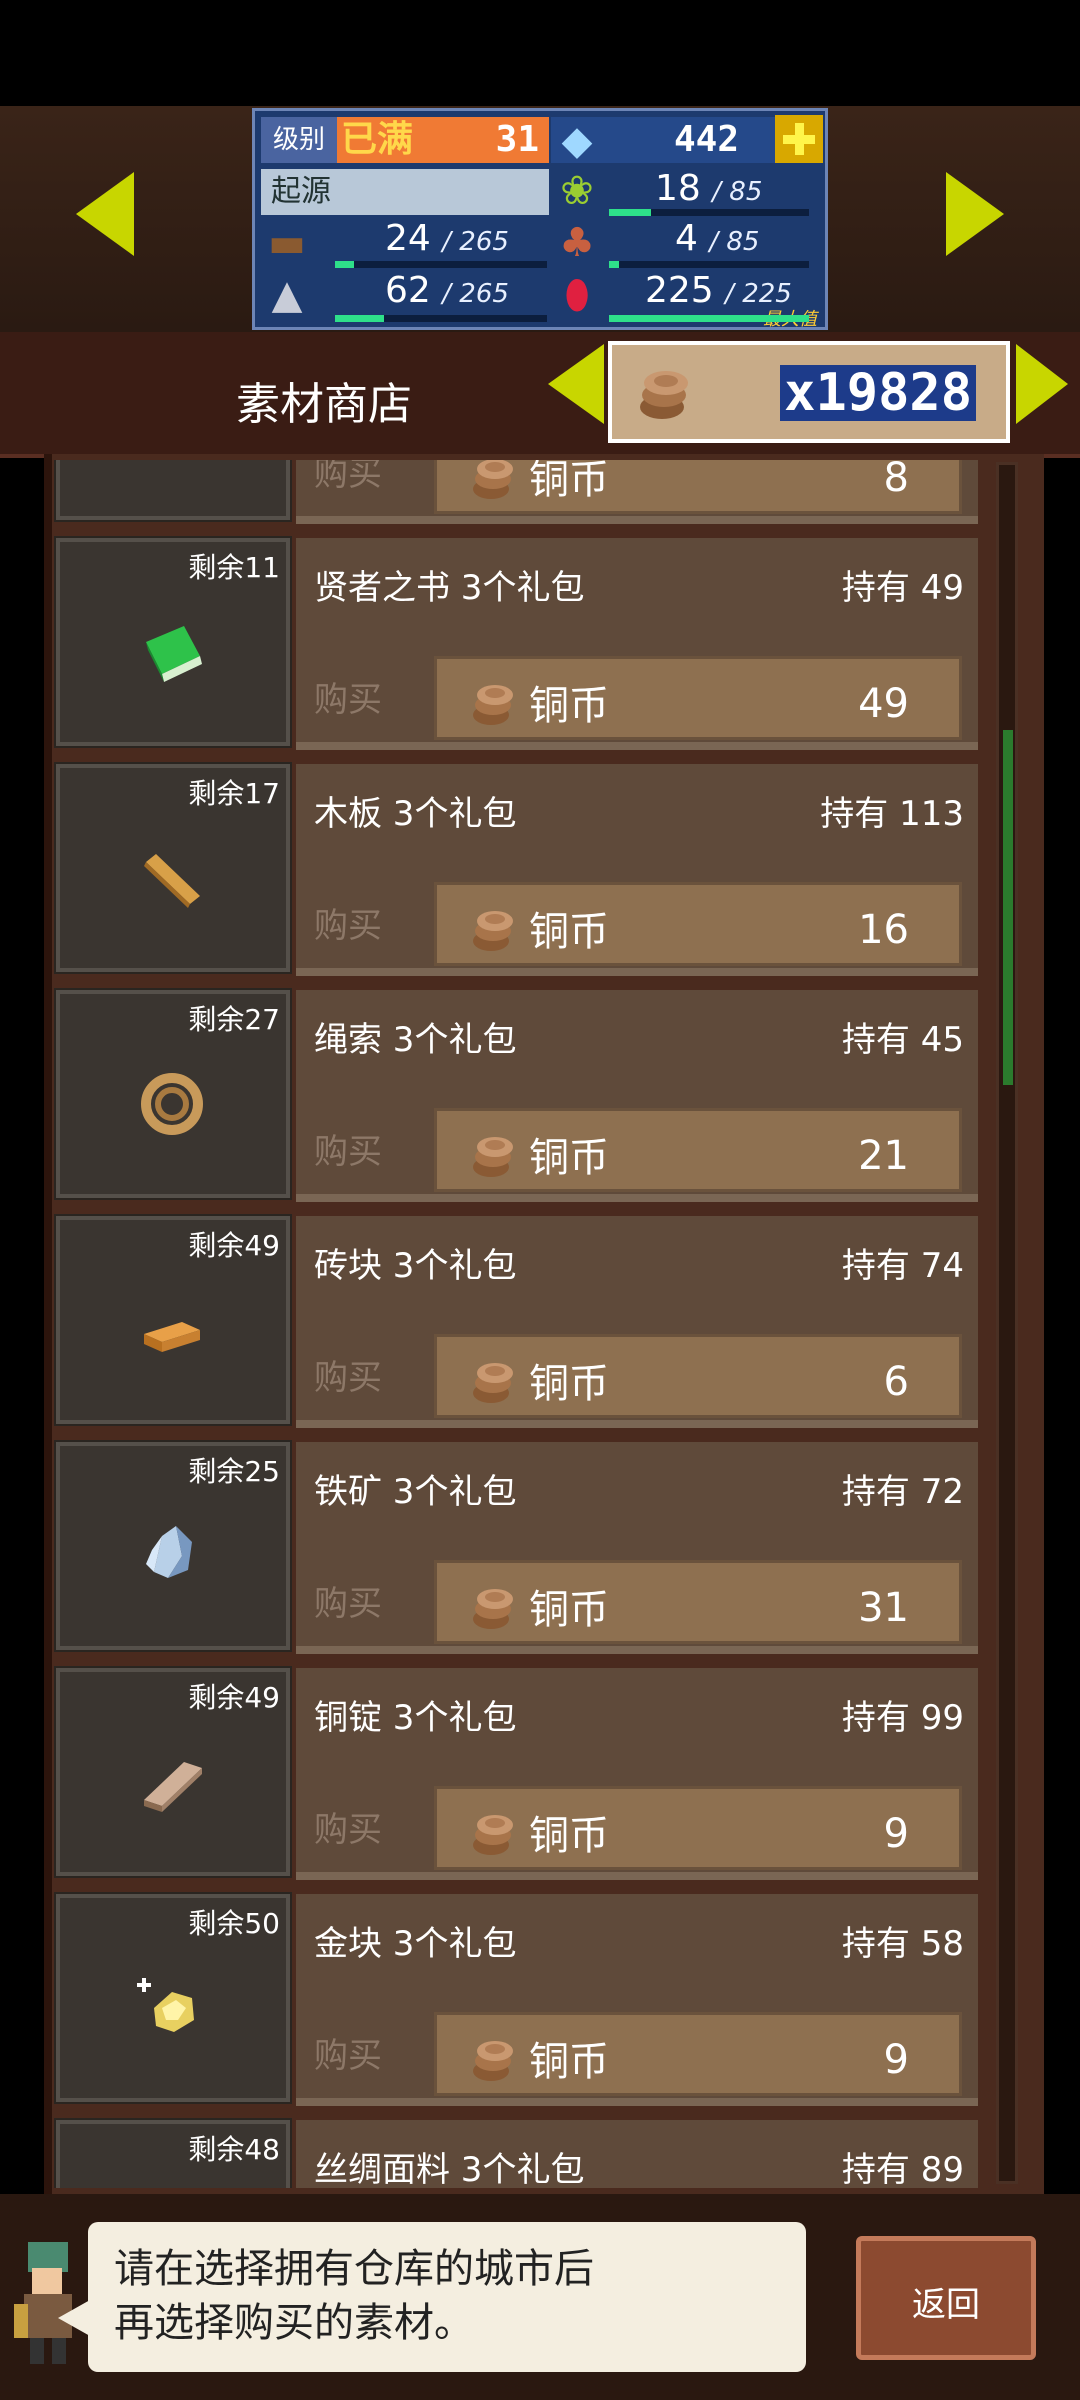  Describe the element at coordinates (516, 1320) in the screenshot. I see `list-item: 剩余49 砖块 3个礼包 持有 74 购买 铜币 6` at that location.